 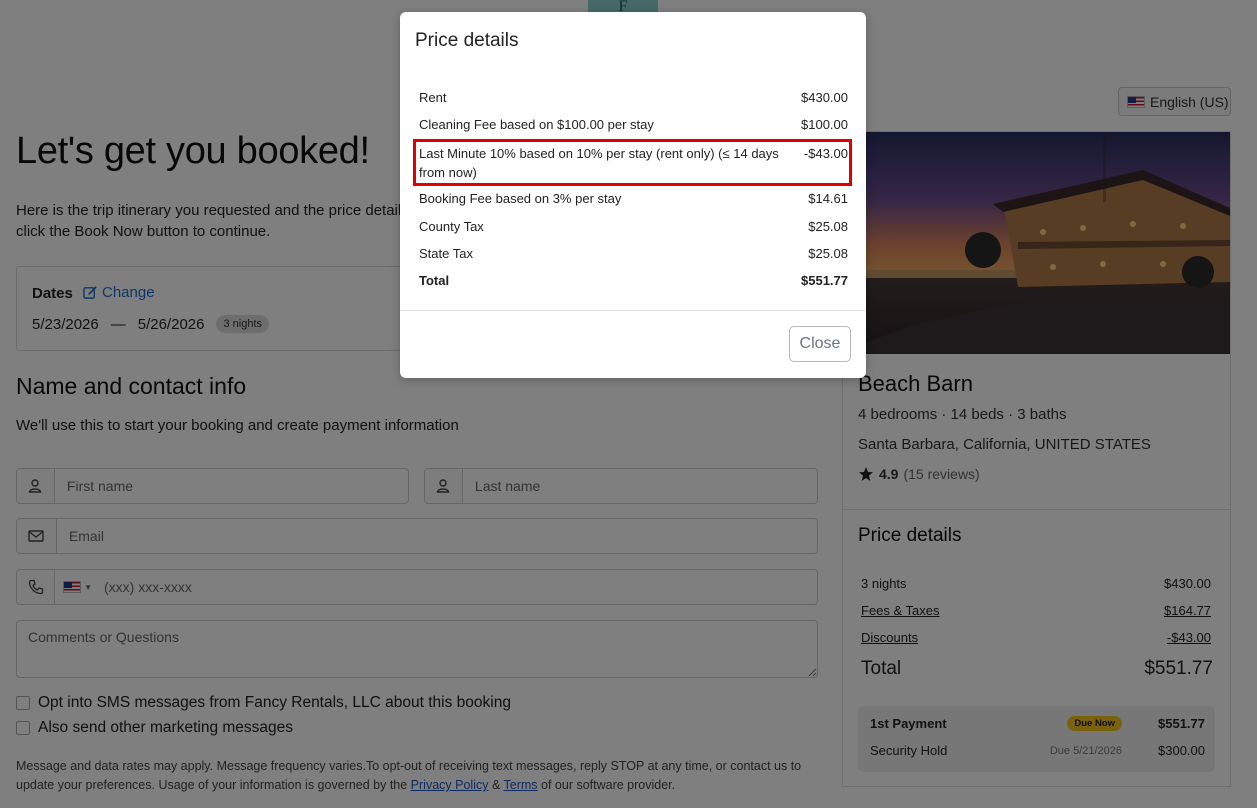 What do you see at coordinates (824, 97) in the screenshot?
I see `row-value: $430.00` at bounding box center [824, 97].